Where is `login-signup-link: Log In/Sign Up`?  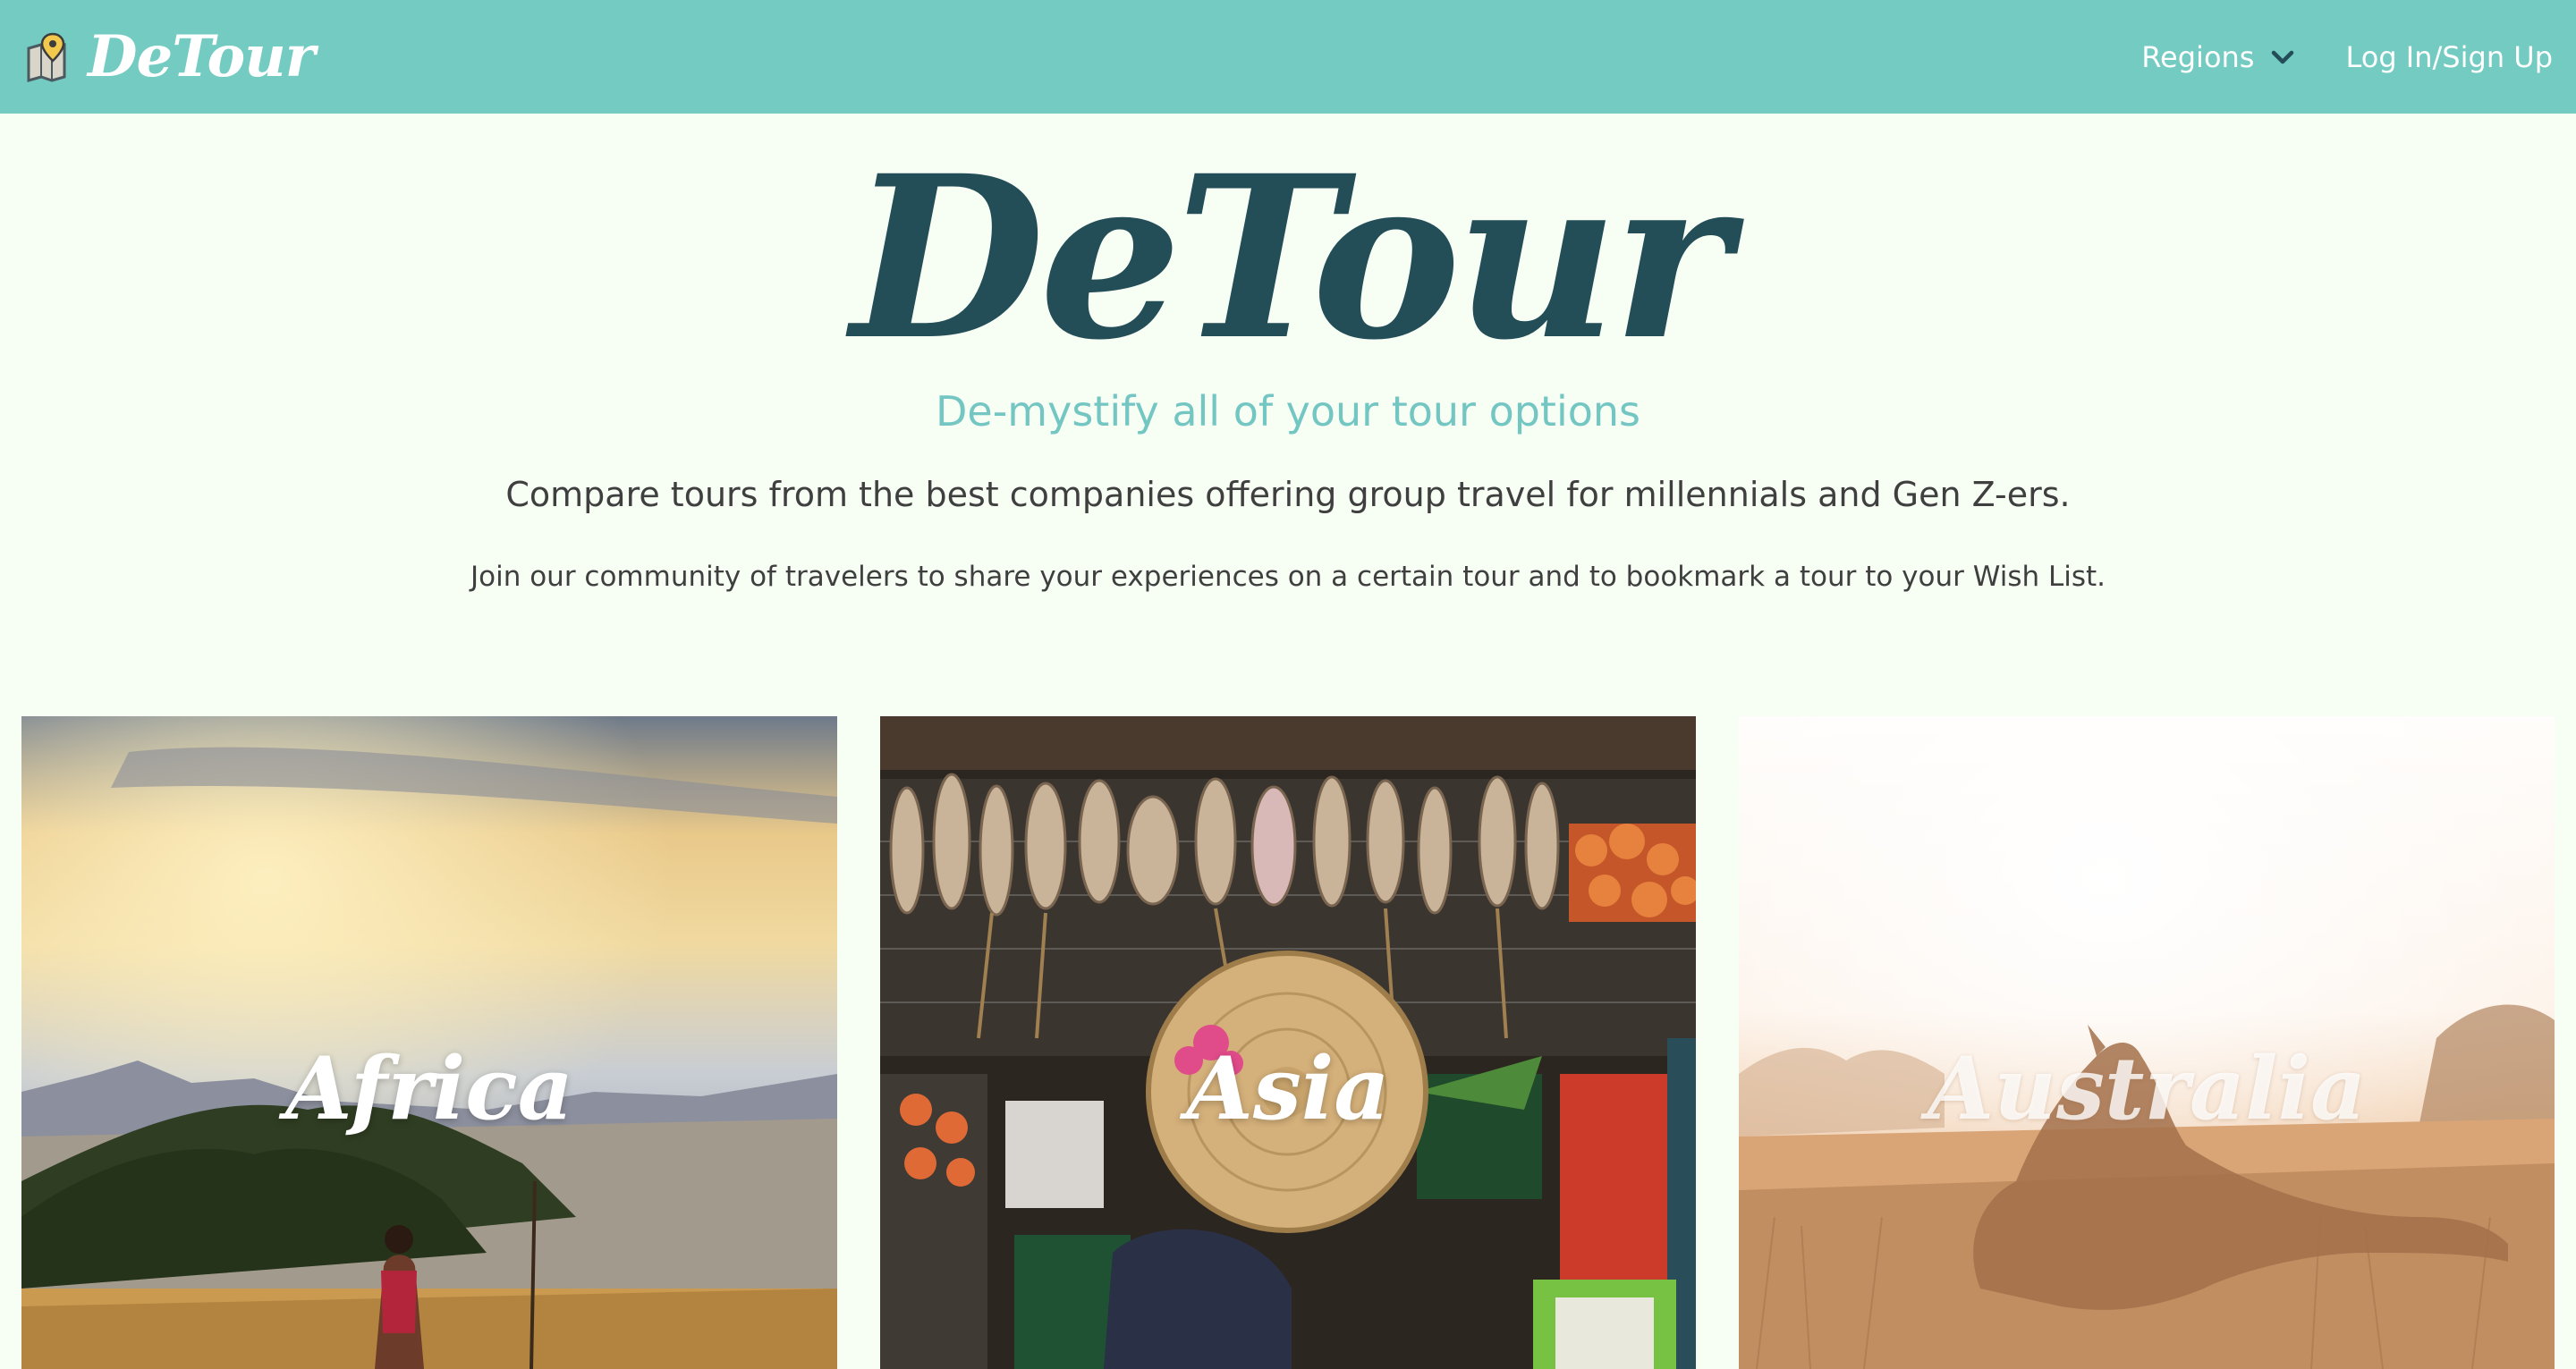 login-signup-link: Log In/Sign Up is located at coordinates (2449, 57).